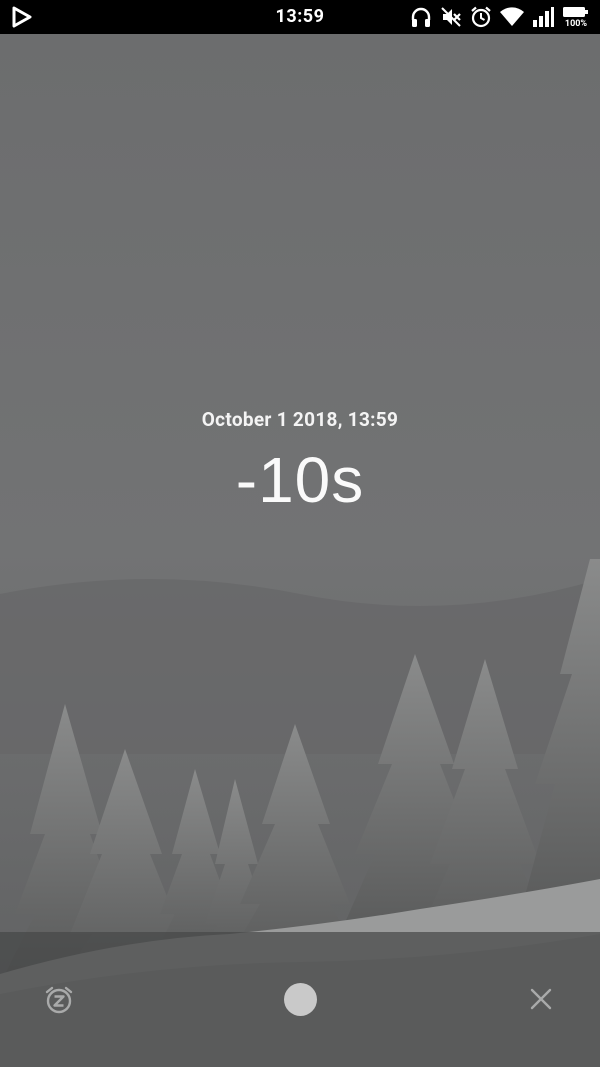 This screenshot has height=1067, width=600. I want to click on mute-icon, so click(451, 17).